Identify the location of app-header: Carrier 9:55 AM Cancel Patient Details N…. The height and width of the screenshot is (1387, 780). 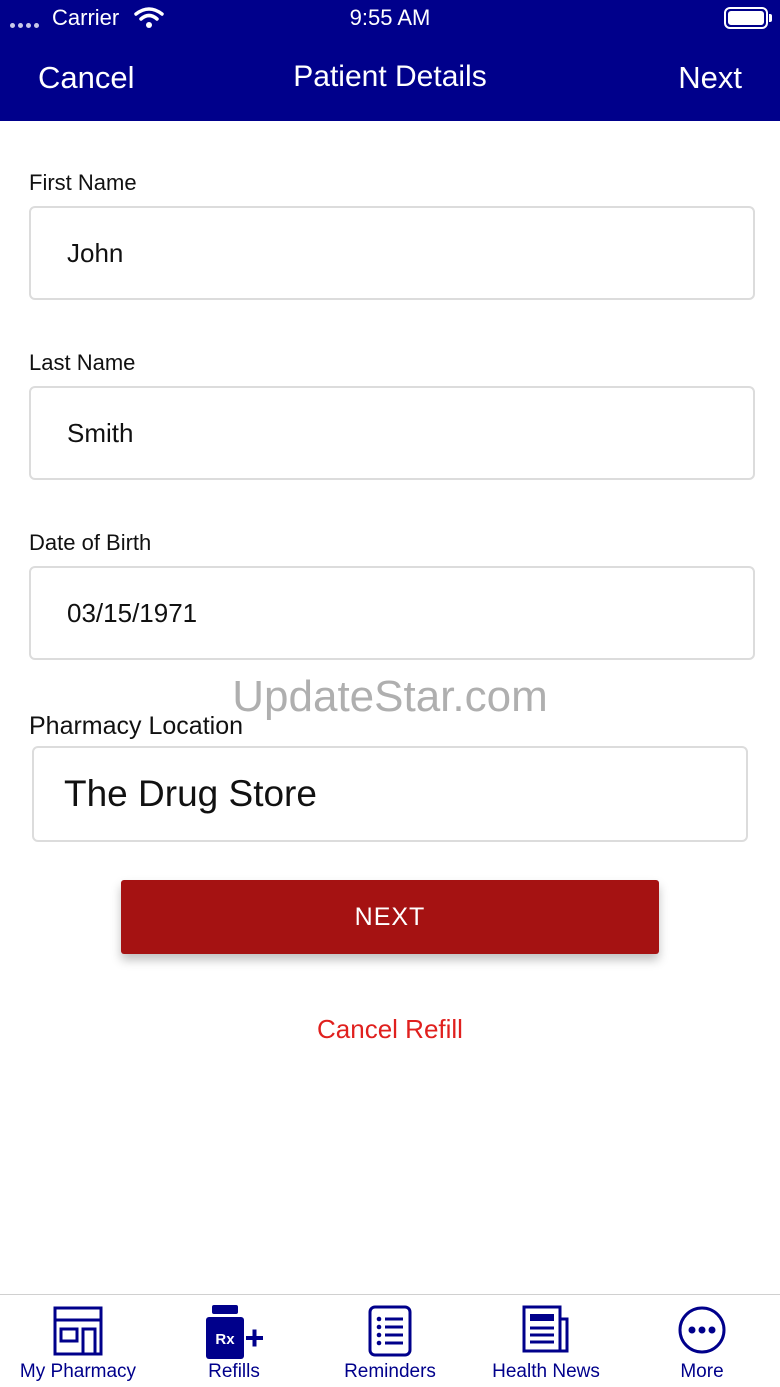
(390, 60).